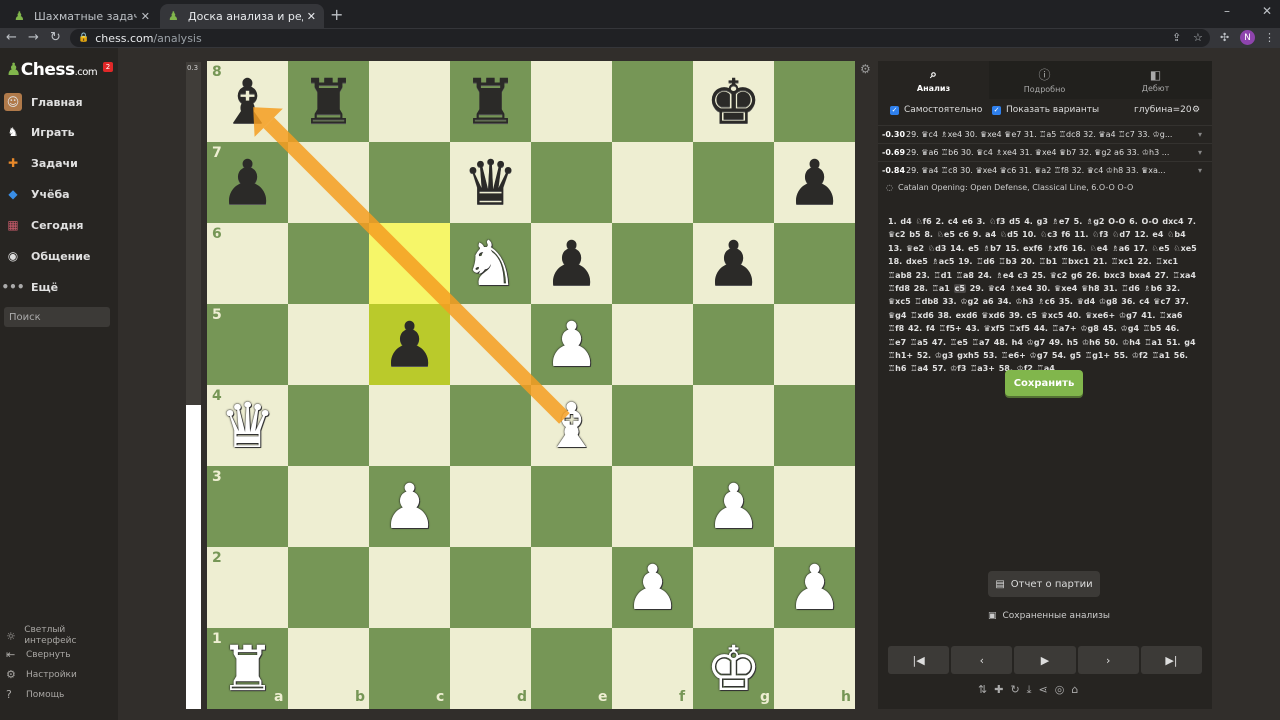 The height and width of the screenshot is (720, 1280). I want to click on new-tab-plus-icon: +, so click(336, 14).